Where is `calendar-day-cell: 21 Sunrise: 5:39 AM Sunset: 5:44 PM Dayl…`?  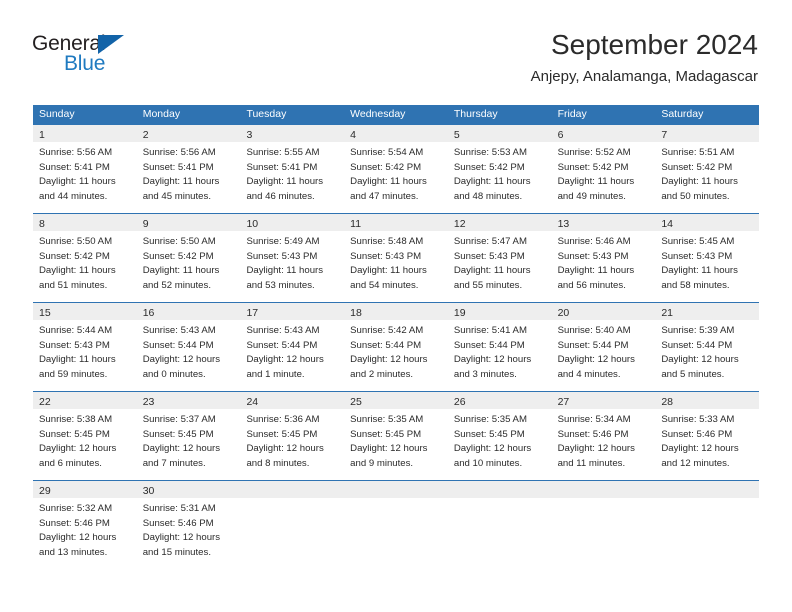 calendar-day-cell: 21 Sunrise: 5:39 AM Sunset: 5:44 PM Dayl… is located at coordinates (707, 347).